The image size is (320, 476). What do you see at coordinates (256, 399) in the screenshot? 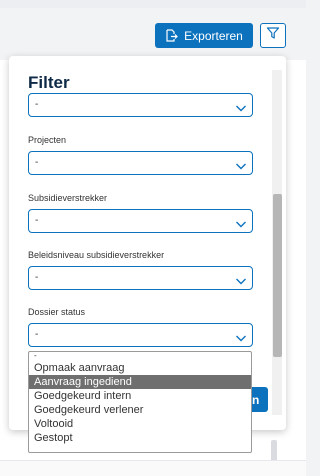
I see `apply-filter-button-label: n` at bounding box center [256, 399].